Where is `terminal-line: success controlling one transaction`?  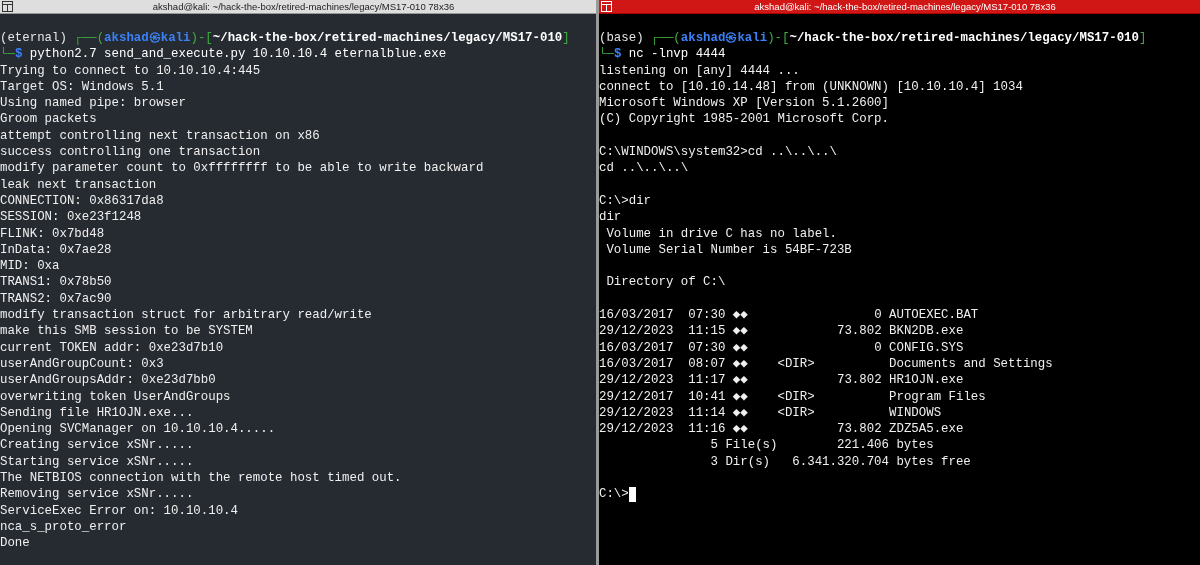
terminal-line: success controlling one transaction is located at coordinates (130, 152).